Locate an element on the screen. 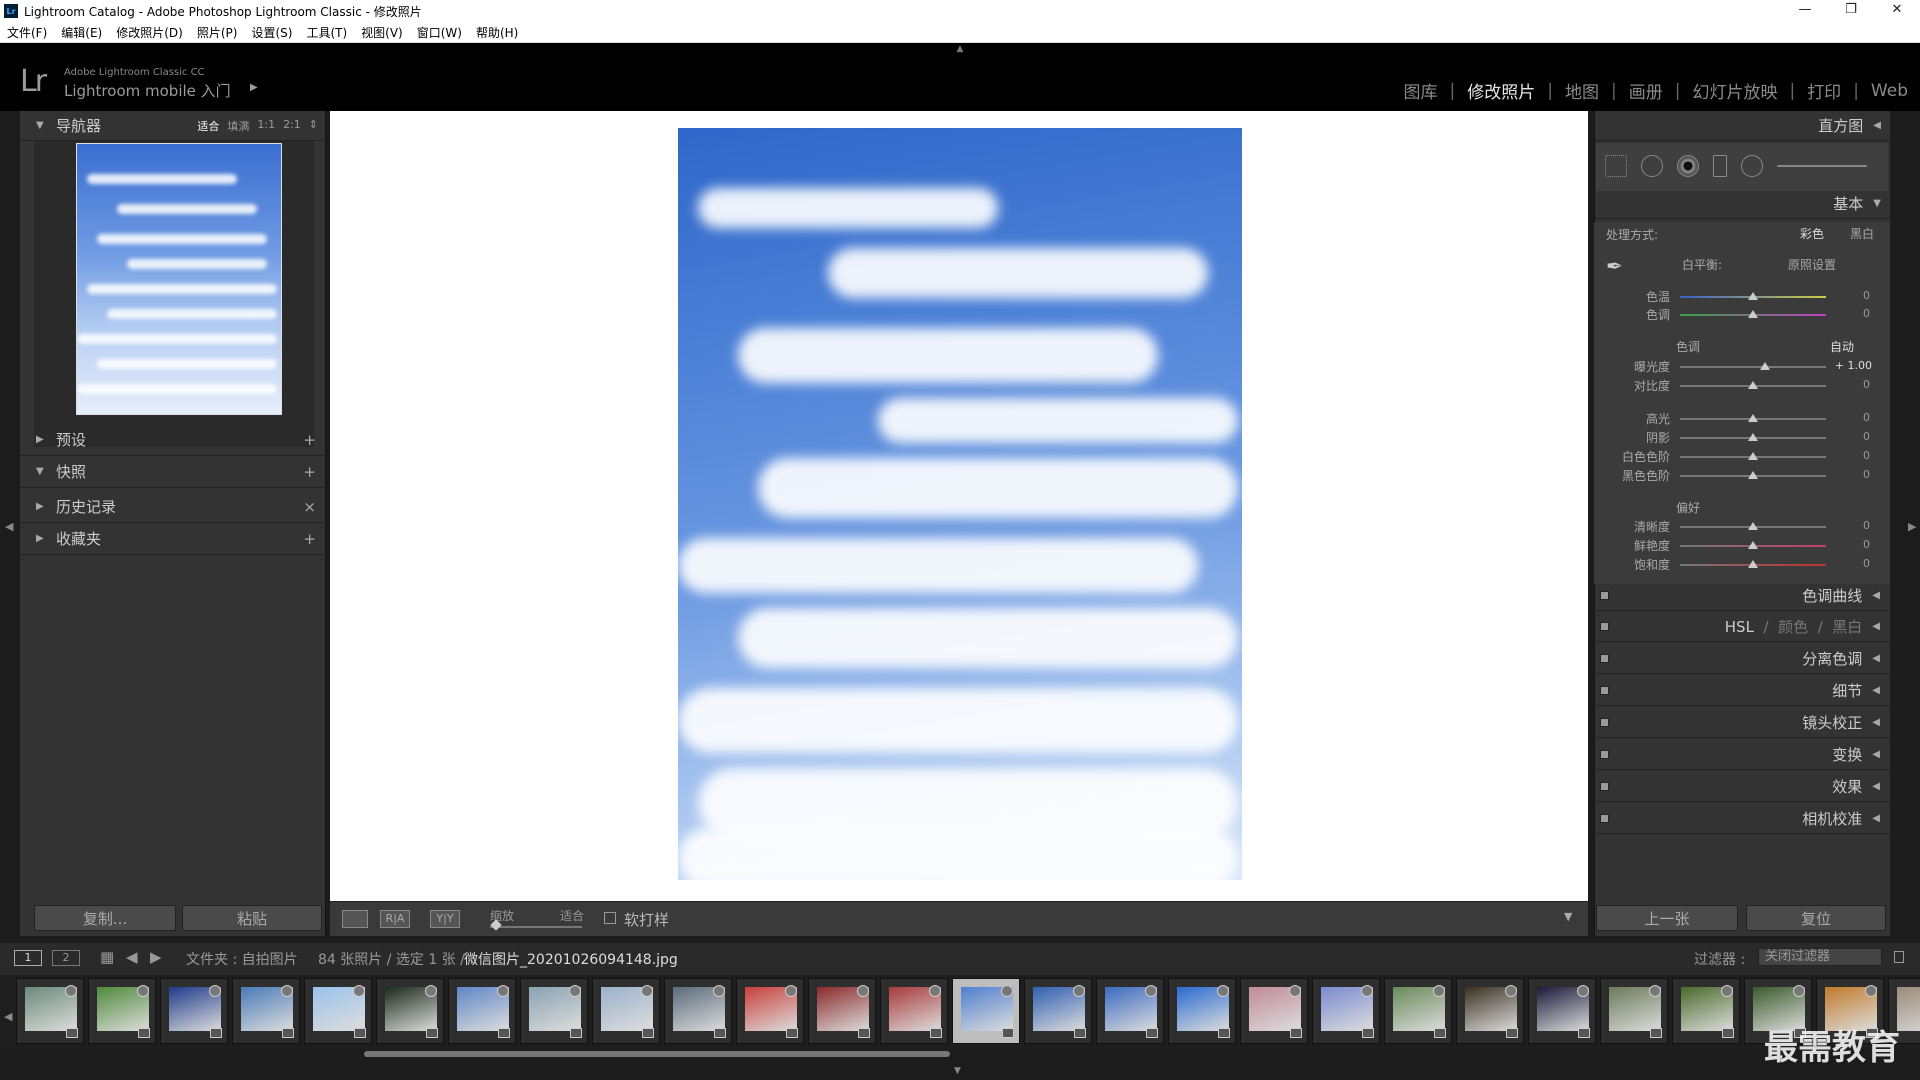 This screenshot has height=1080, width=1920. vibrance-value: 0 is located at coordinates (1850, 544).